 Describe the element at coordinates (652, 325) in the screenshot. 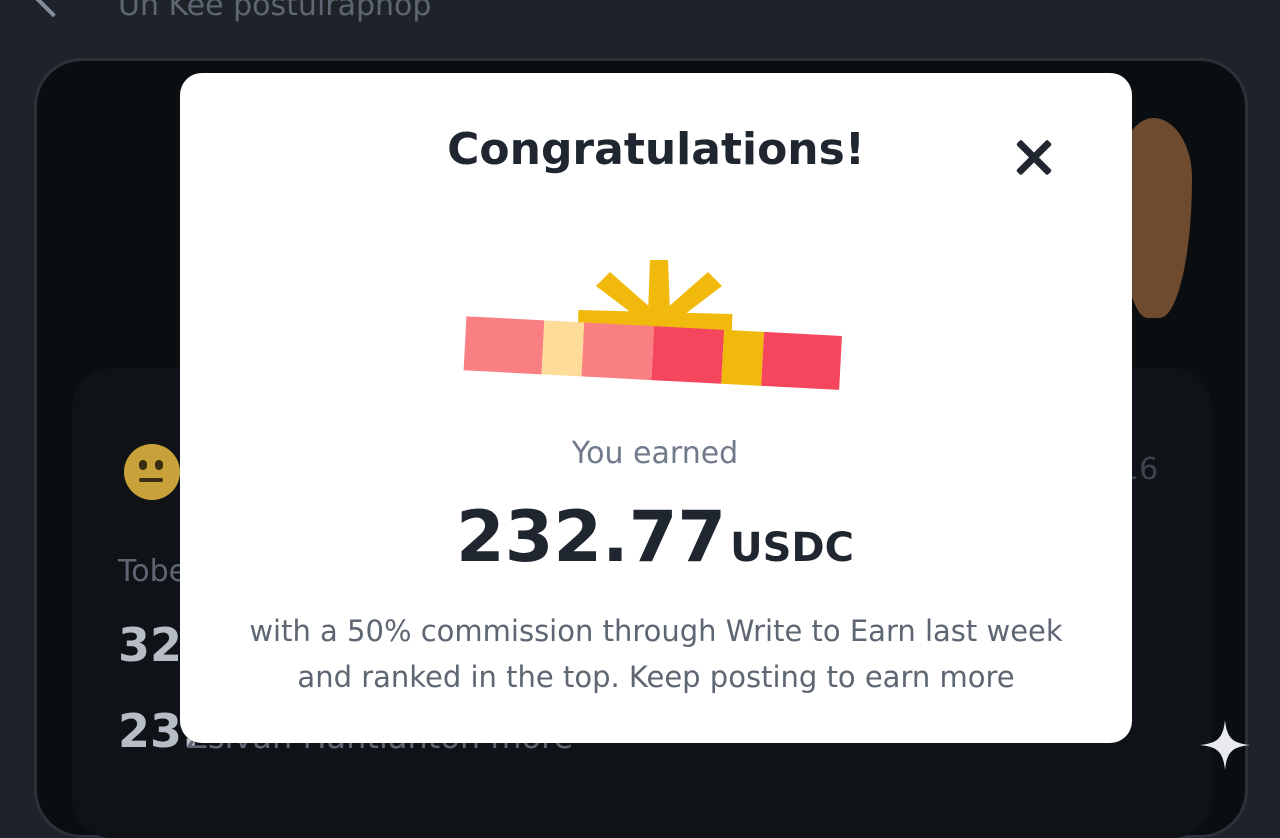

I see `gift-icon` at that location.